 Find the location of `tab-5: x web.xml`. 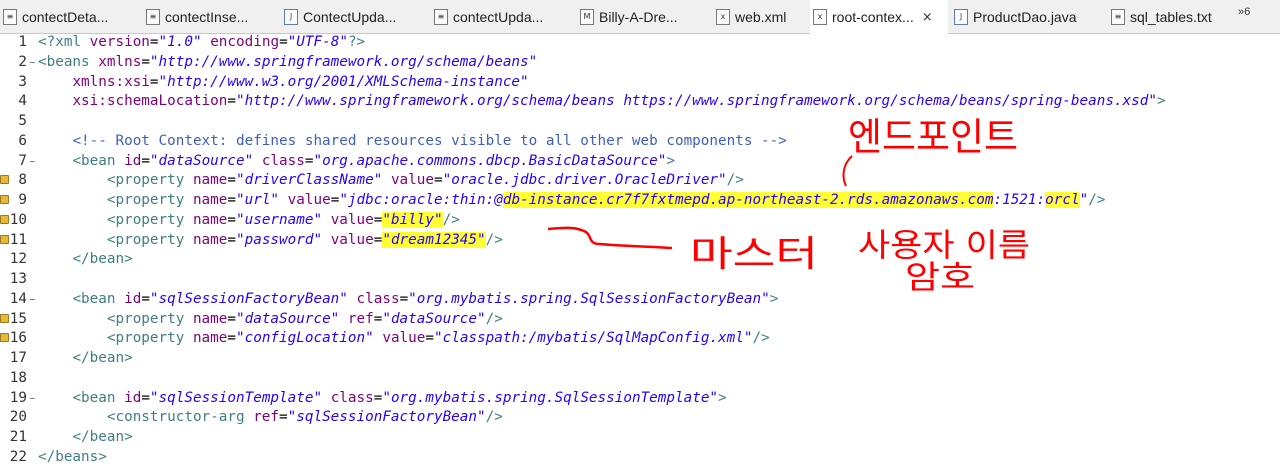

tab-5: x web.xml is located at coordinates (760, 16).